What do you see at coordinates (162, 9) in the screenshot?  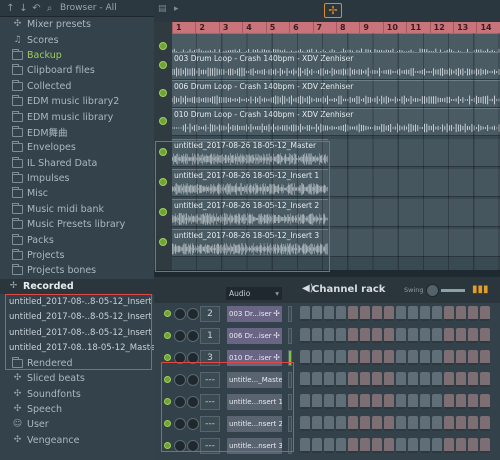 I see `snap-icon: ▤` at bounding box center [162, 9].